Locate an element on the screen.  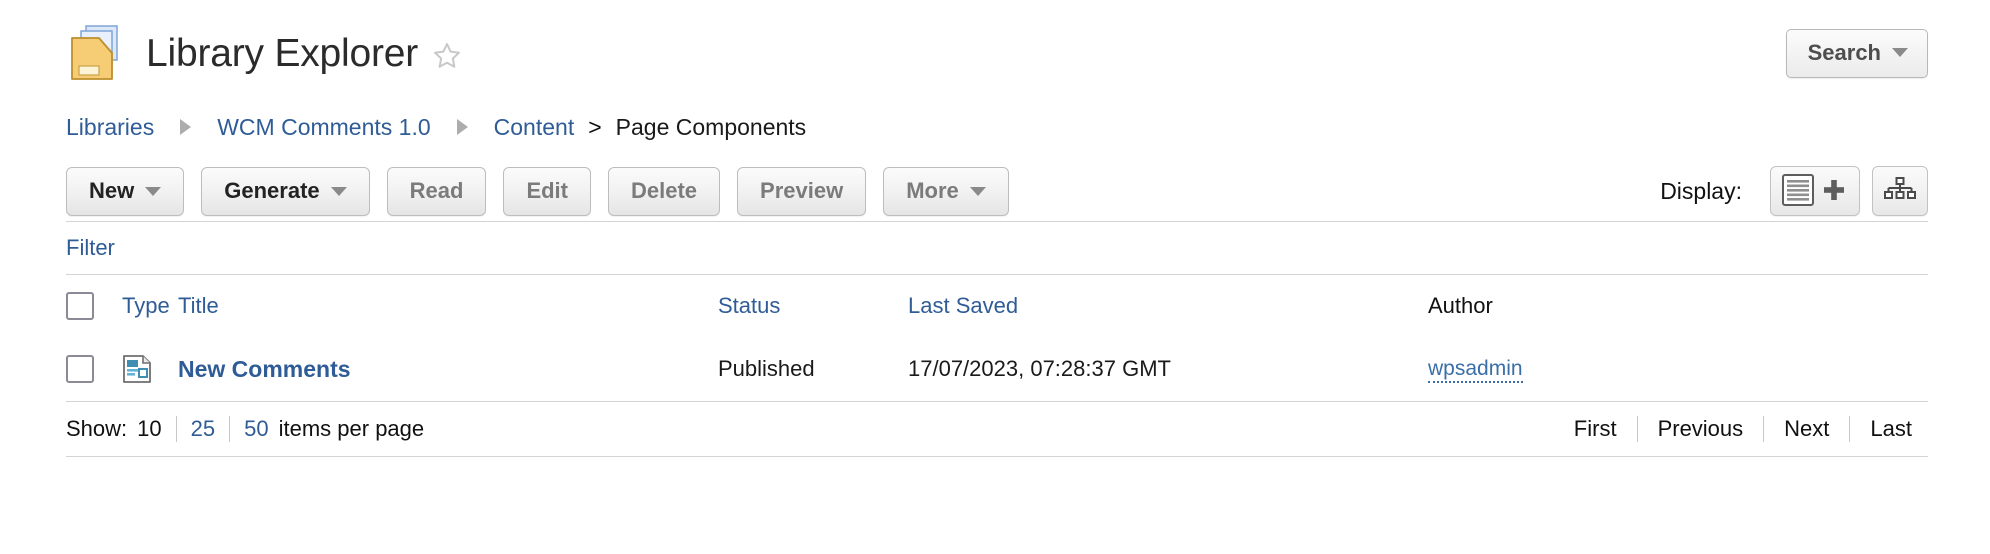
delete-button-label: Delete is located at coordinates (664, 190).